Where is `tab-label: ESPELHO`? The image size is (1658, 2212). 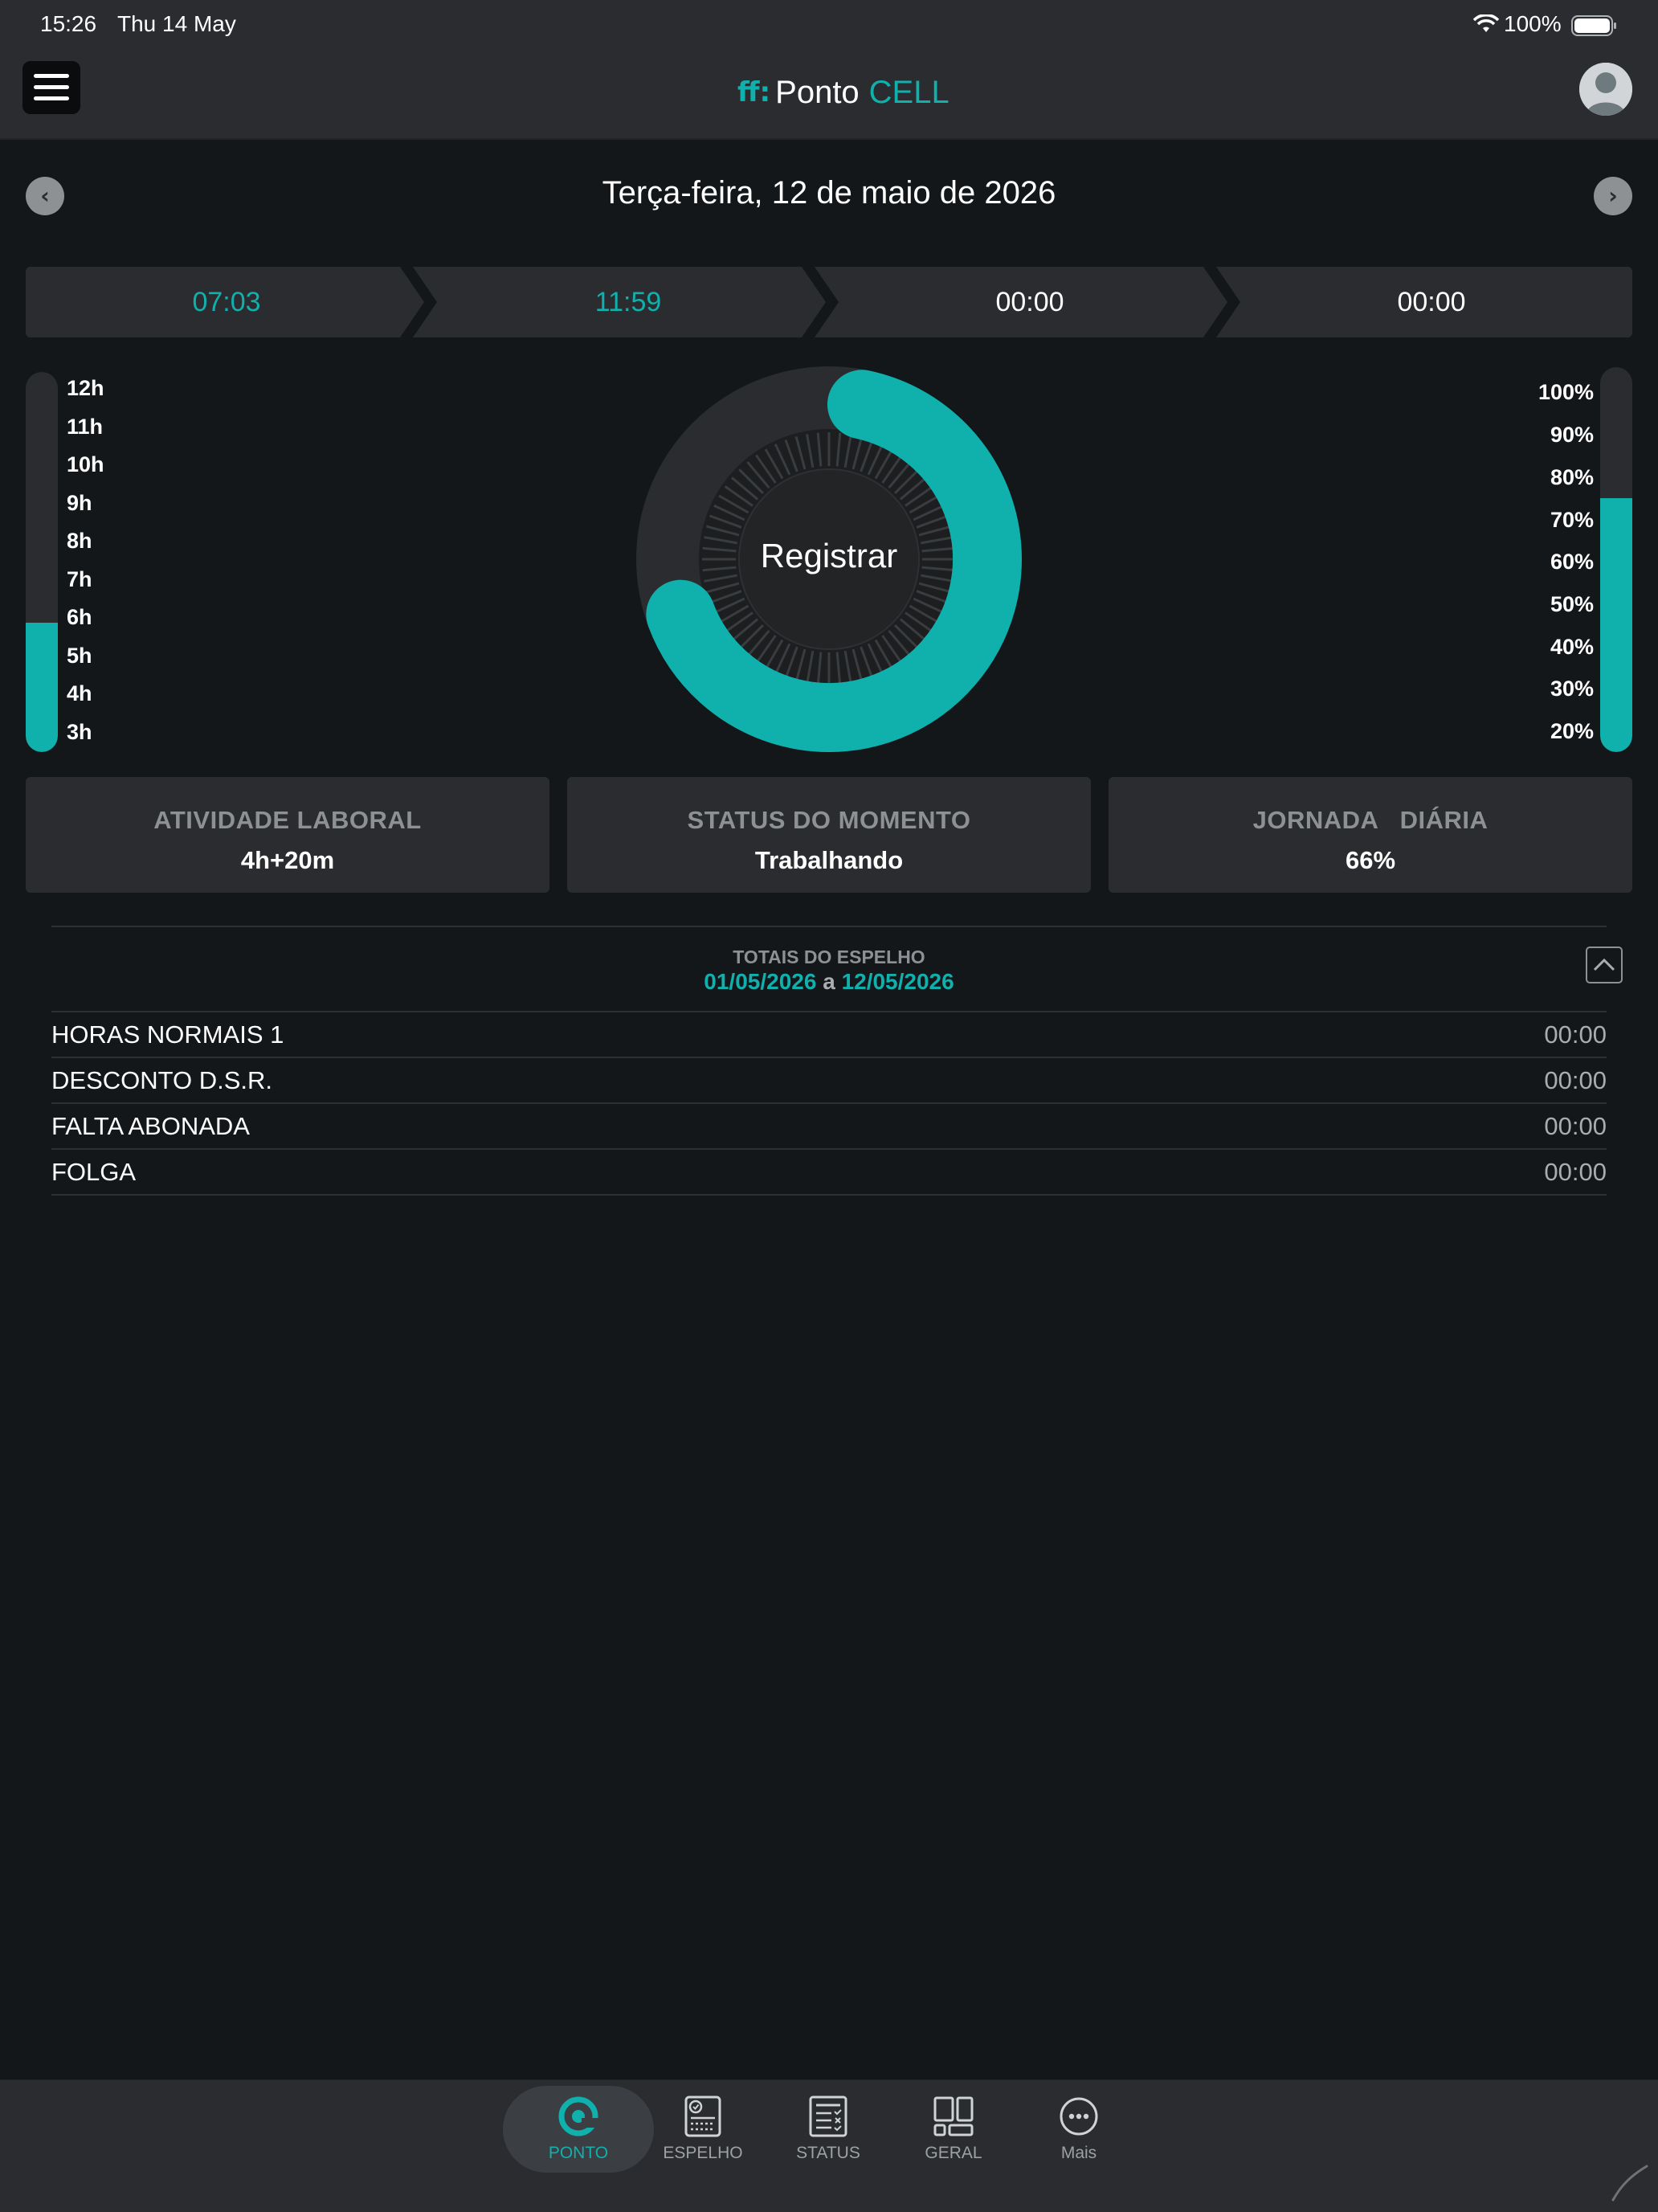
tab-label: ESPELHO is located at coordinates (703, 2153).